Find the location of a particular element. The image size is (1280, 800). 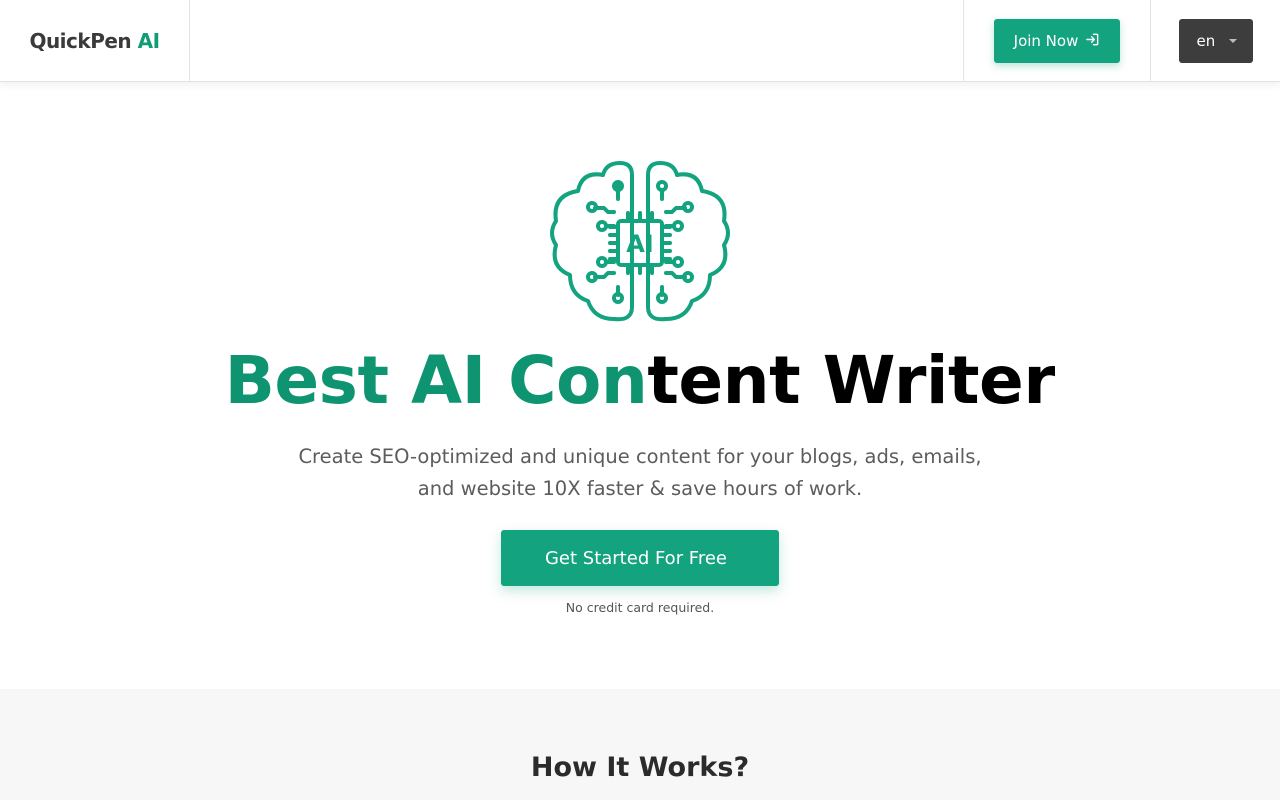

language-dropdown: en is located at coordinates (1215, 41).